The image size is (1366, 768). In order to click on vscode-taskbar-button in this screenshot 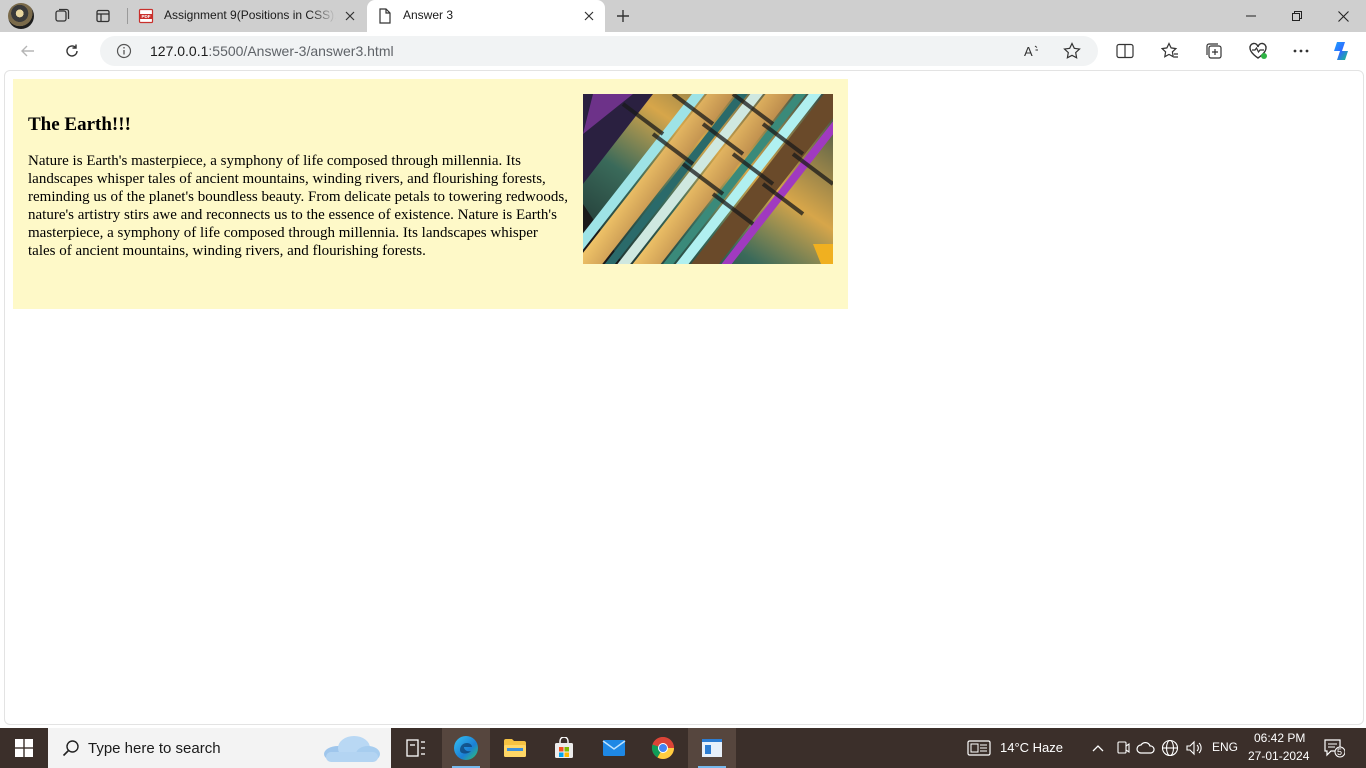, I will do `click(712, 748)`.